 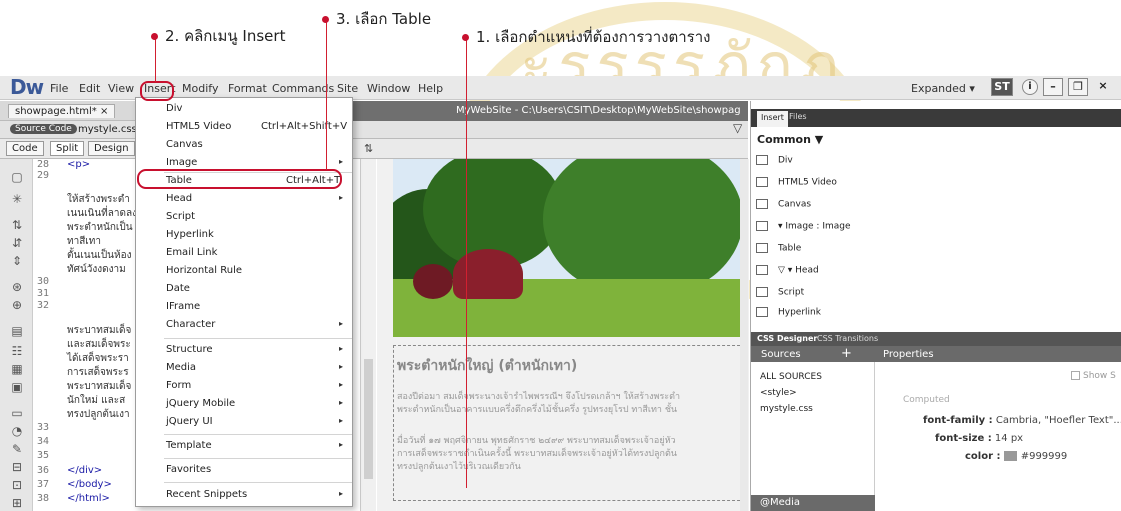 What do you see at coordinates (788, 312) in the screenshot?
I see `insert-hyperlink: Hyperlink` at bounding box center [788, 312].